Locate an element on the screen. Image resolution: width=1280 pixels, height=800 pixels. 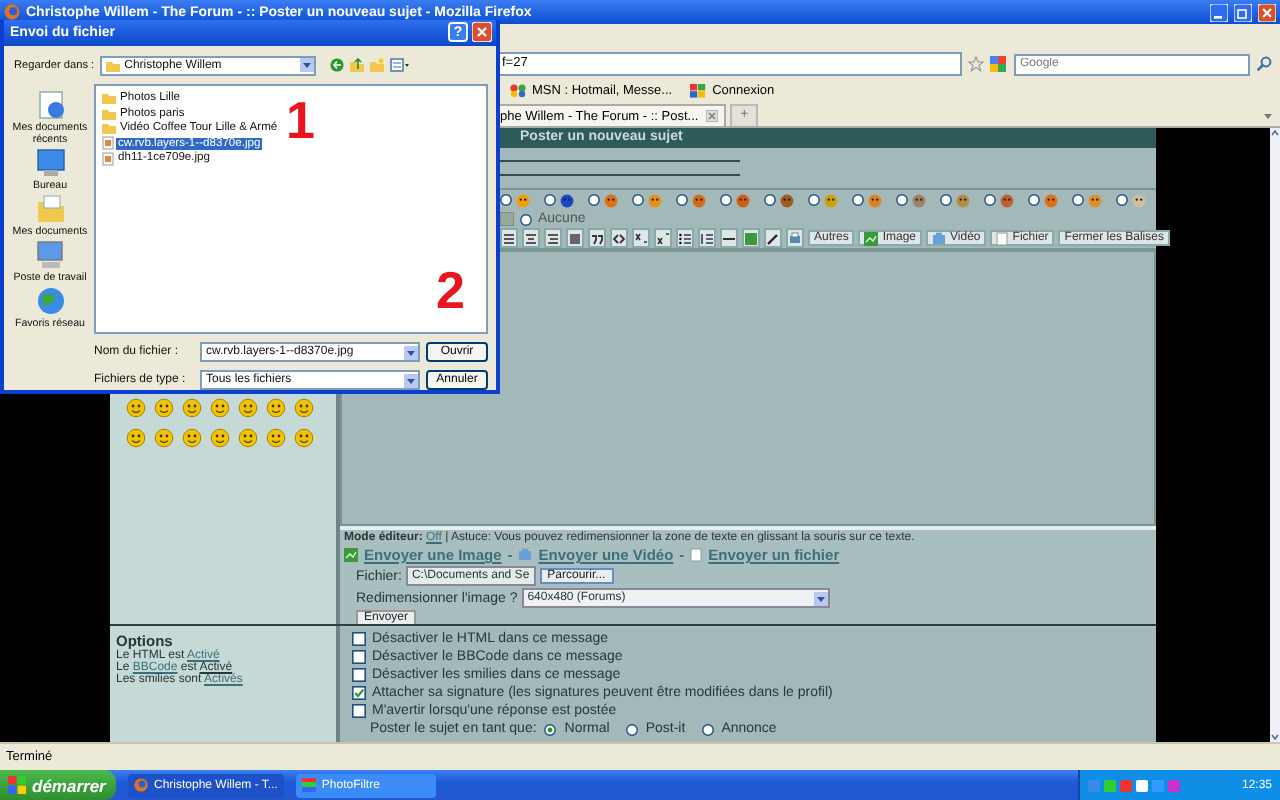
annotation-number: 2 is located at coordinates (450, 290).